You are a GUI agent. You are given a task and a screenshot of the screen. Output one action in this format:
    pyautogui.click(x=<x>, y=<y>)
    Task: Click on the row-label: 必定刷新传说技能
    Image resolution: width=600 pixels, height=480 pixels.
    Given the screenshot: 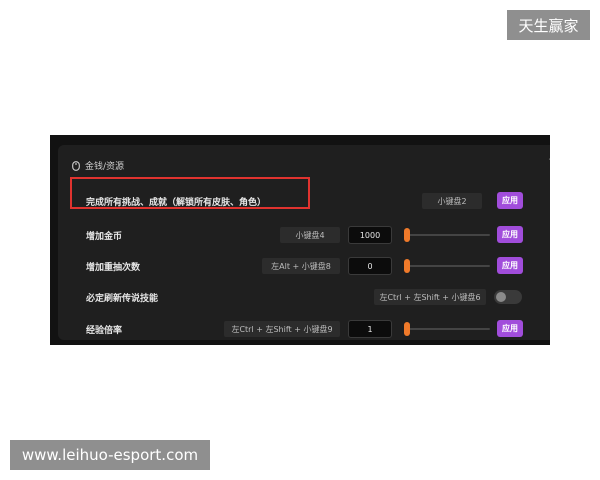 What is the action you would take?
    pyautogui.click(x=122, y=298)
    